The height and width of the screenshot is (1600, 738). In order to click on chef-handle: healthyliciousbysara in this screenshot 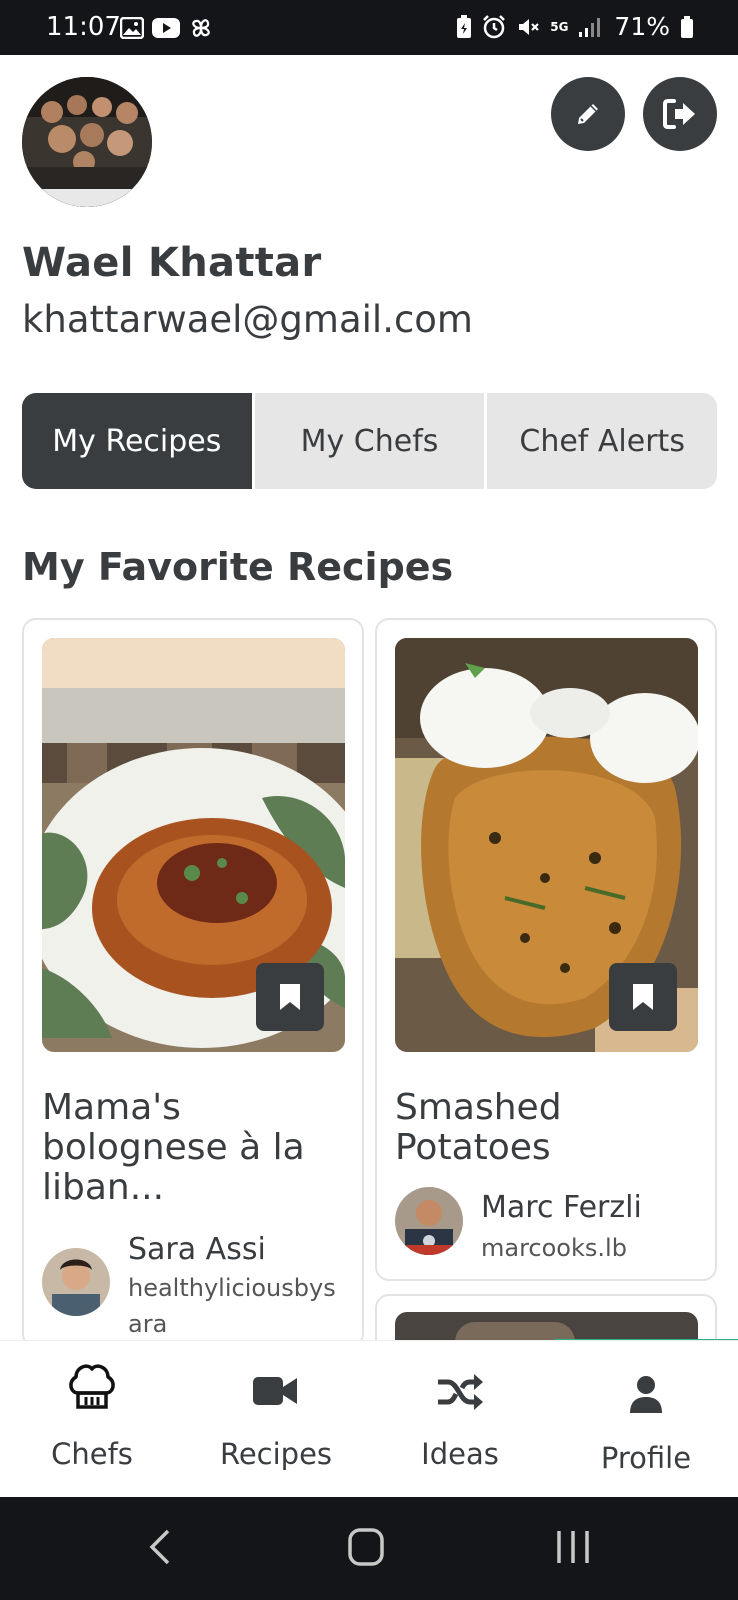, I will do `click(232, 1306)`.